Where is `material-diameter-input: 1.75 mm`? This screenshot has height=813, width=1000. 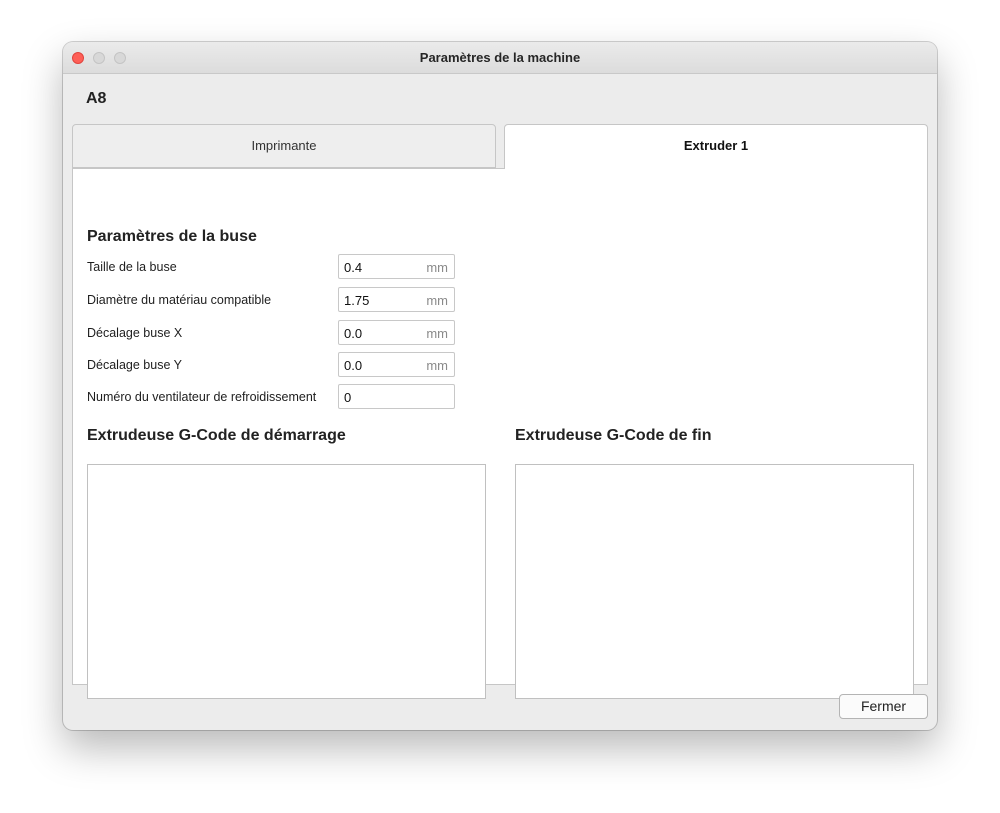 material-diameter-input: 1.75 mm is located at coordinates (396, 299).